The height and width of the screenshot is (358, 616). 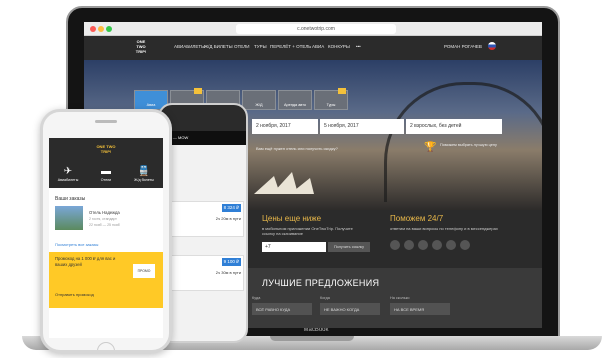 I want to click on service-hotels: Отели, so click(x=106, y=180).